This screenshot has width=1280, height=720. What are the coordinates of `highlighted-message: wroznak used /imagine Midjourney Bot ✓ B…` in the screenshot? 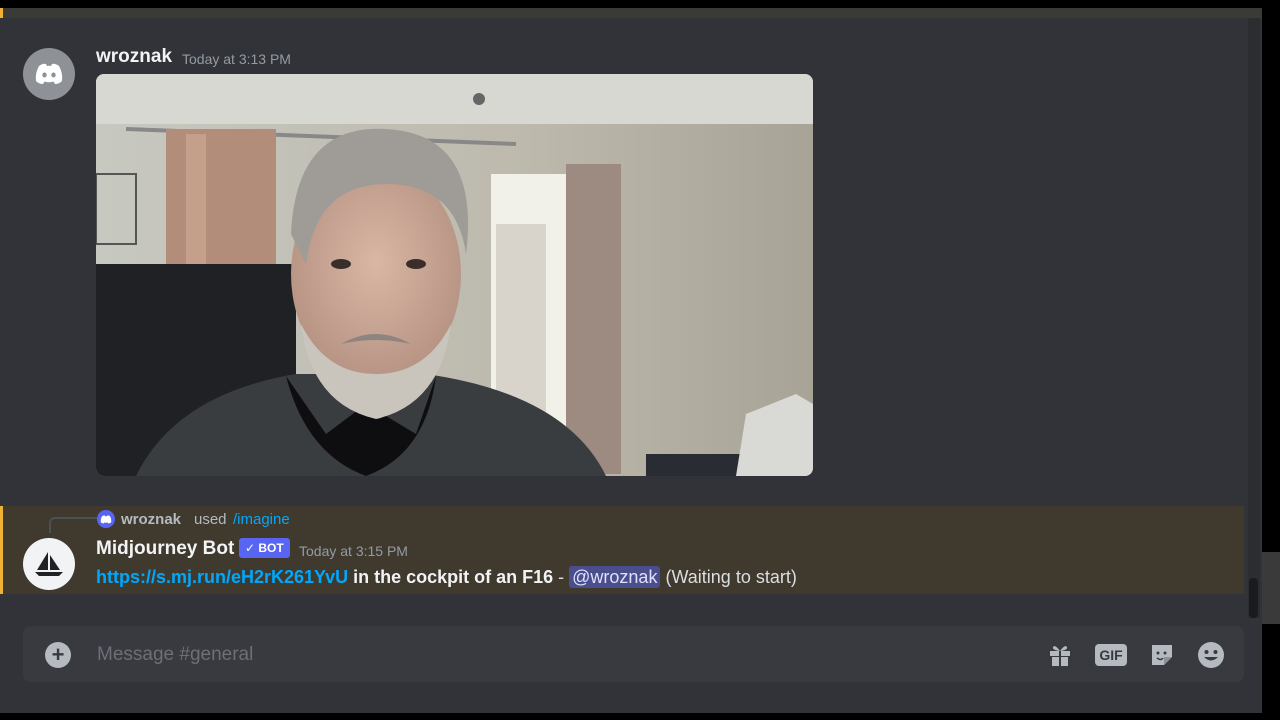 It's located at (622, 550).